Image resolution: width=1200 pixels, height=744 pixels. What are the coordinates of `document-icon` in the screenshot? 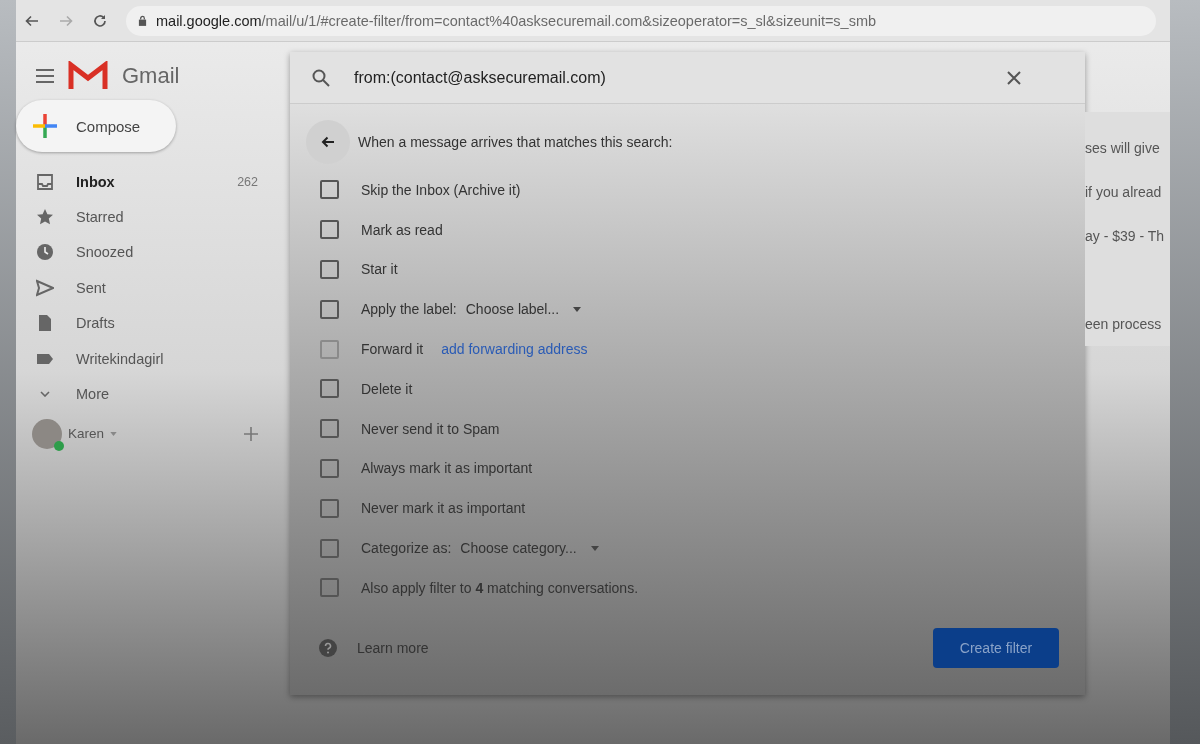 It's located at (45, 323).